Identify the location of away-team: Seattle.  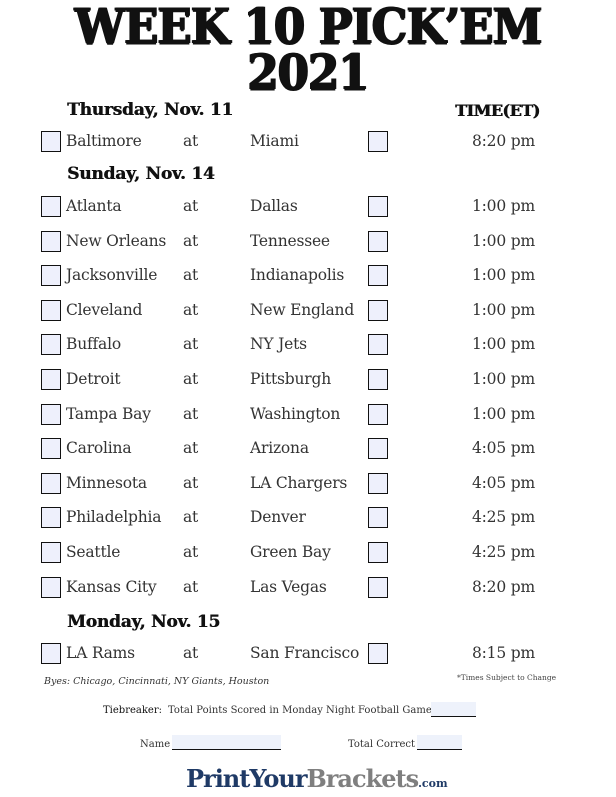
(93, 552).